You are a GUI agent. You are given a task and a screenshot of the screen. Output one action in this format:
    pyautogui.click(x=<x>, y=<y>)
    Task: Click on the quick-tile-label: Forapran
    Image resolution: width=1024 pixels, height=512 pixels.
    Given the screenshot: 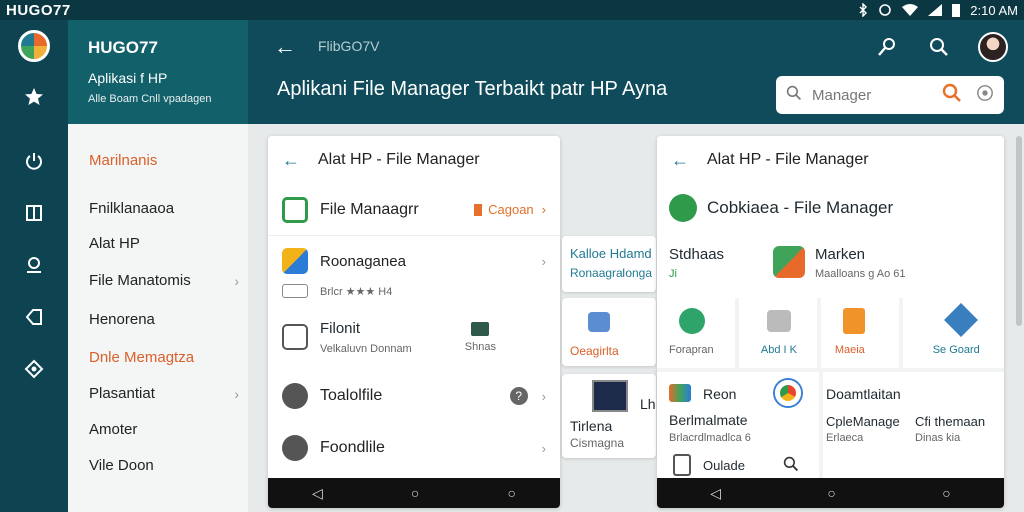 What is the action you would take?
    pyautogui.click(x=691, y=350)
    